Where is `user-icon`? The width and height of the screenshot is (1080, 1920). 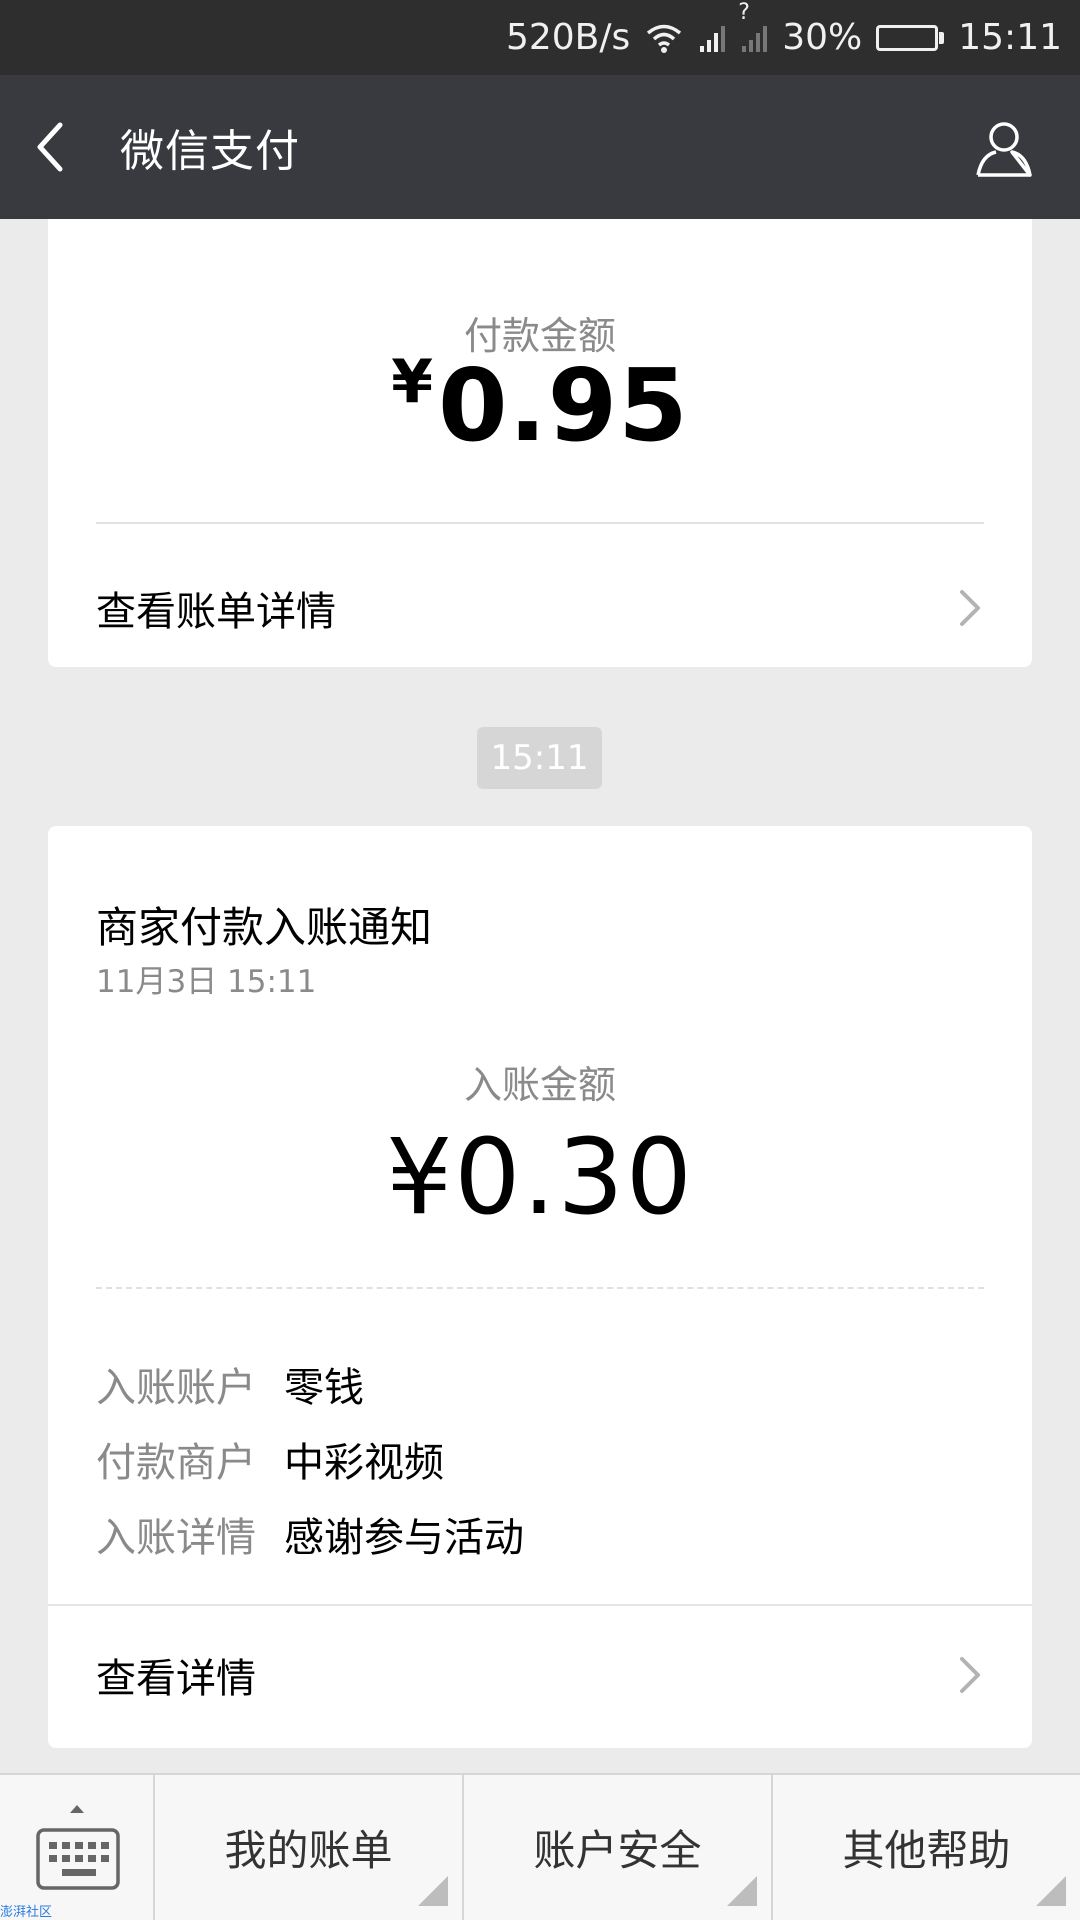
user-icon is located at coordinates (1004, 149).